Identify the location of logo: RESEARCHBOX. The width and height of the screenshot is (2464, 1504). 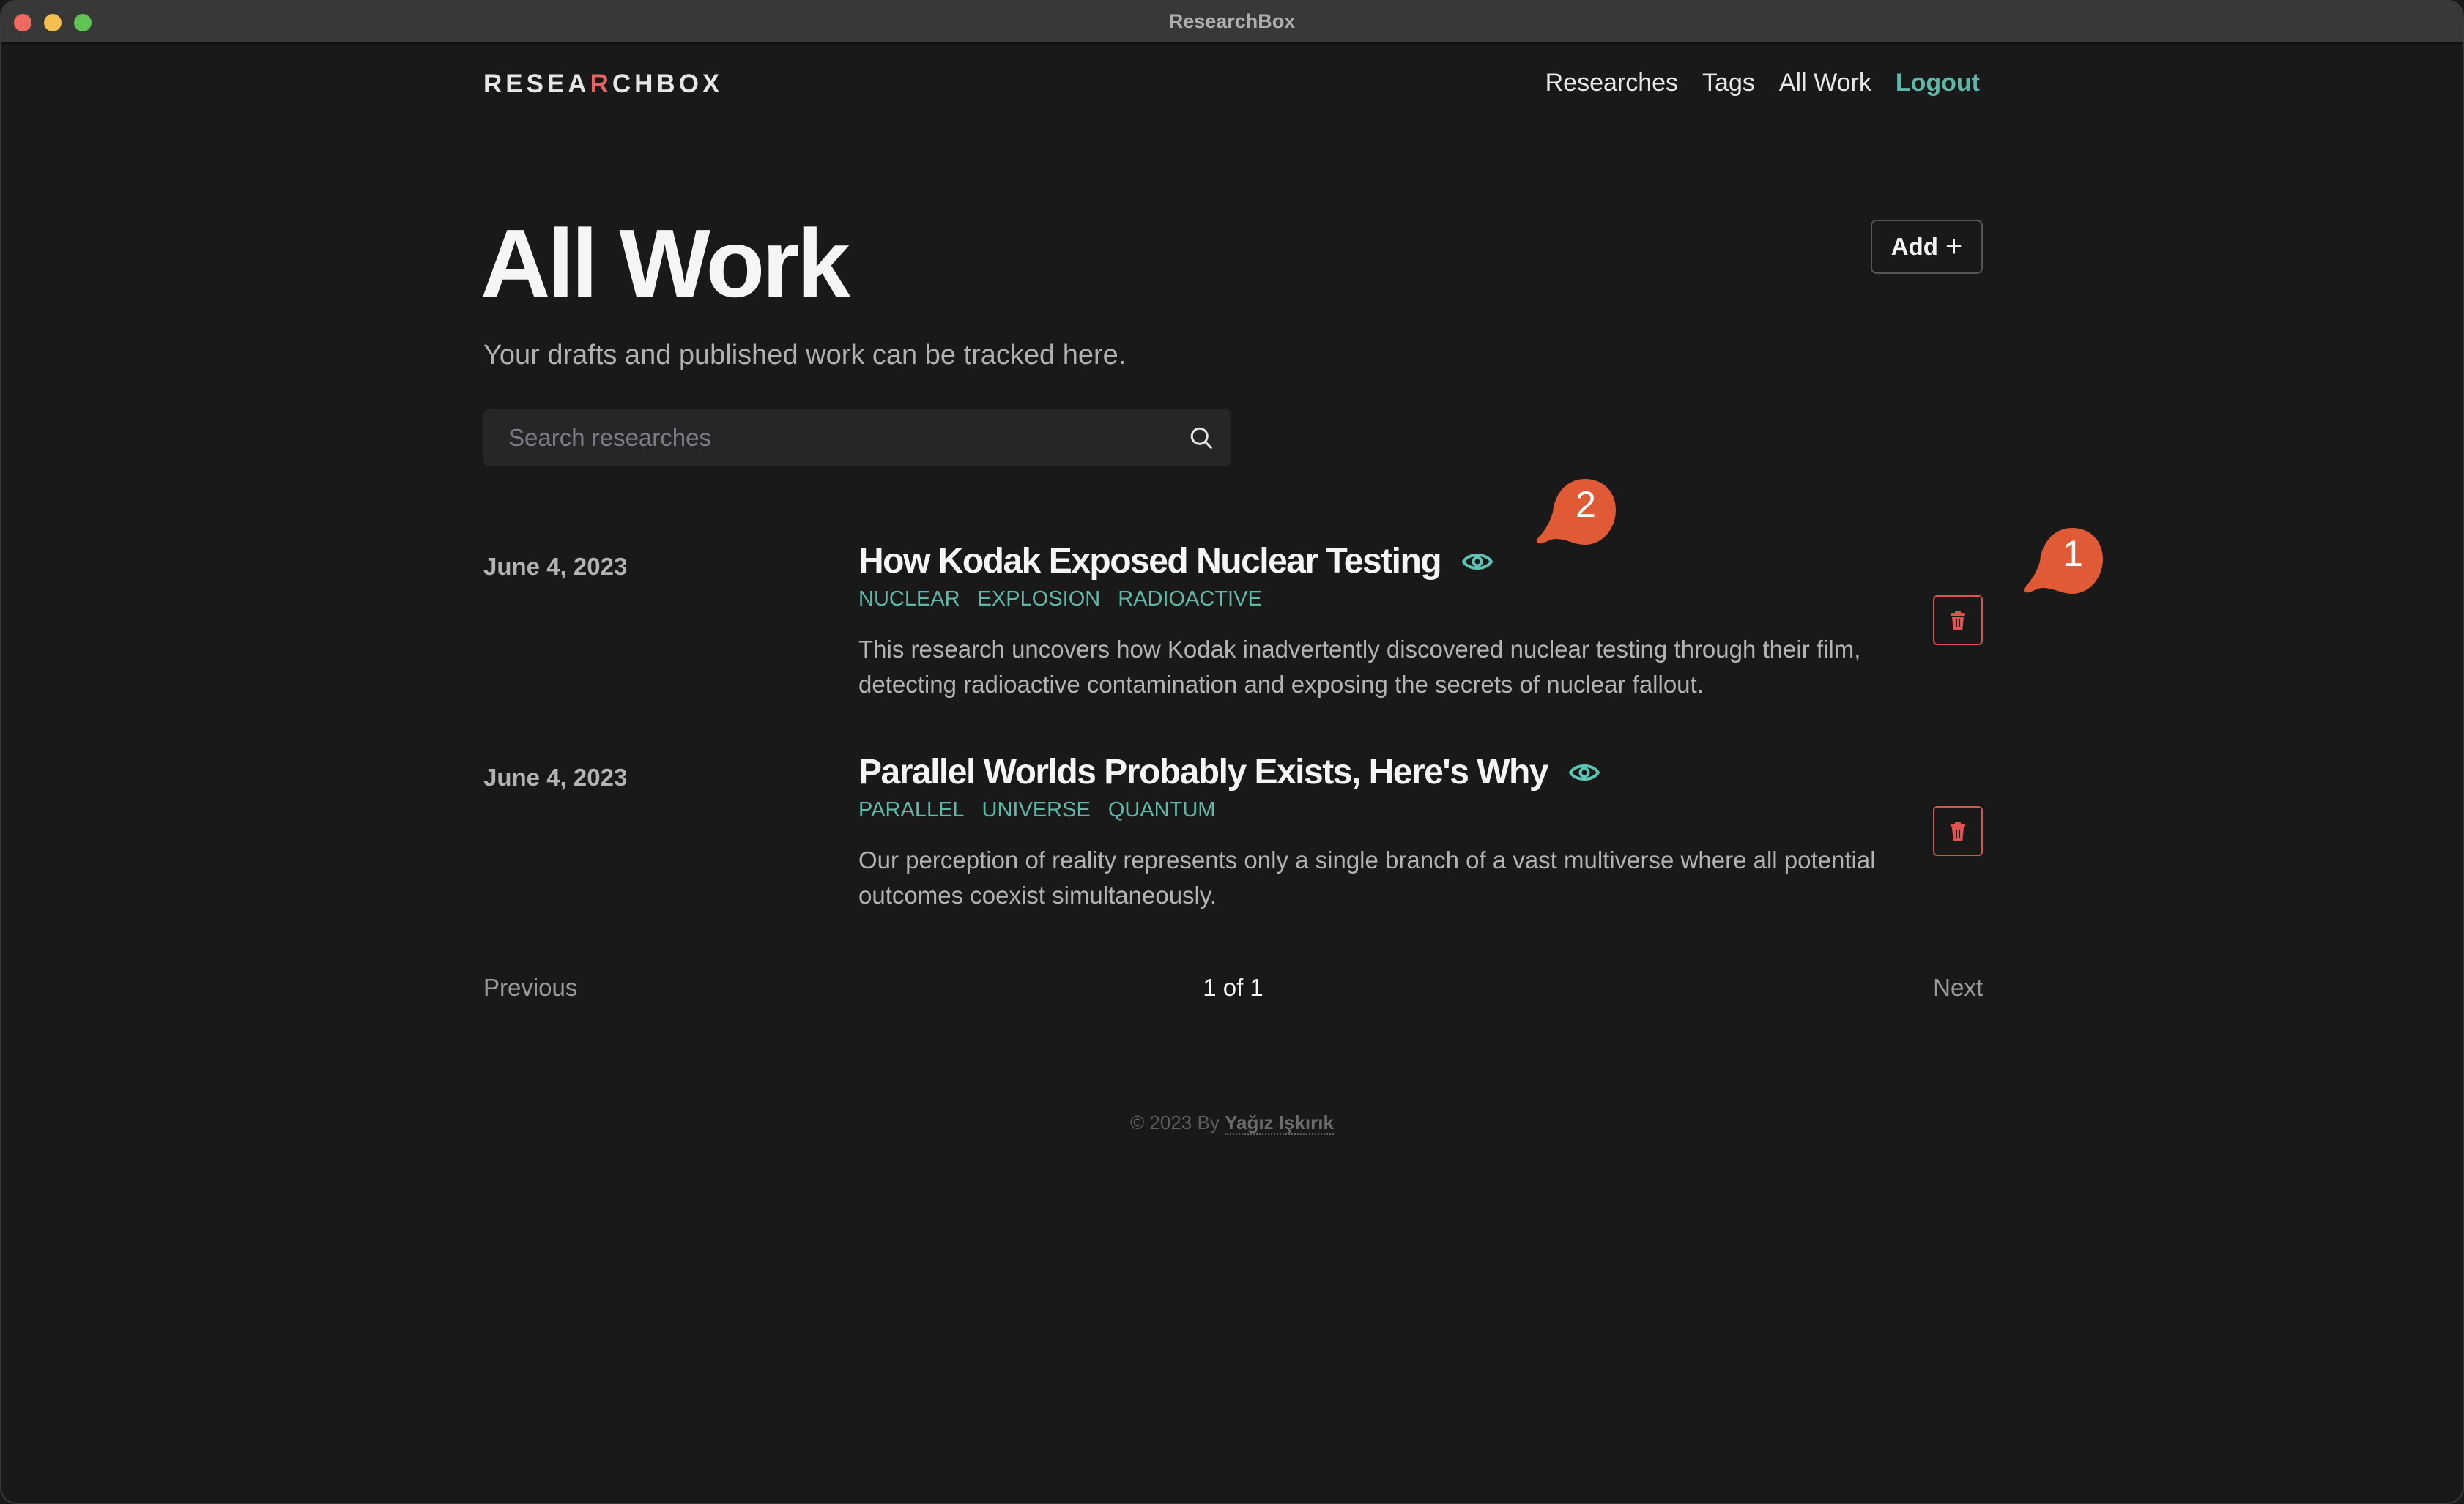
(603, 84).